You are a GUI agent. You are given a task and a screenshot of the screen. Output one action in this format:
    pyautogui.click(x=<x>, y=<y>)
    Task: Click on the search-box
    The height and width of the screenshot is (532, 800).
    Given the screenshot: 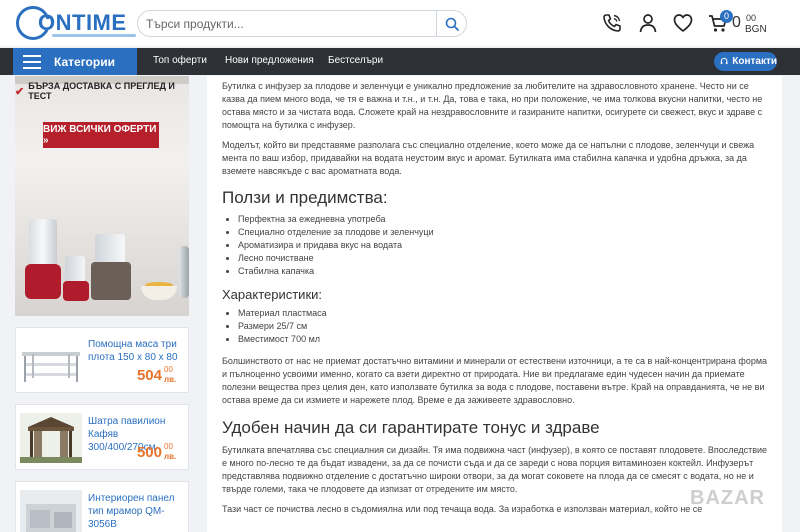 What is the action you would take?
    pyautogui.click(x=302, y=23)
    